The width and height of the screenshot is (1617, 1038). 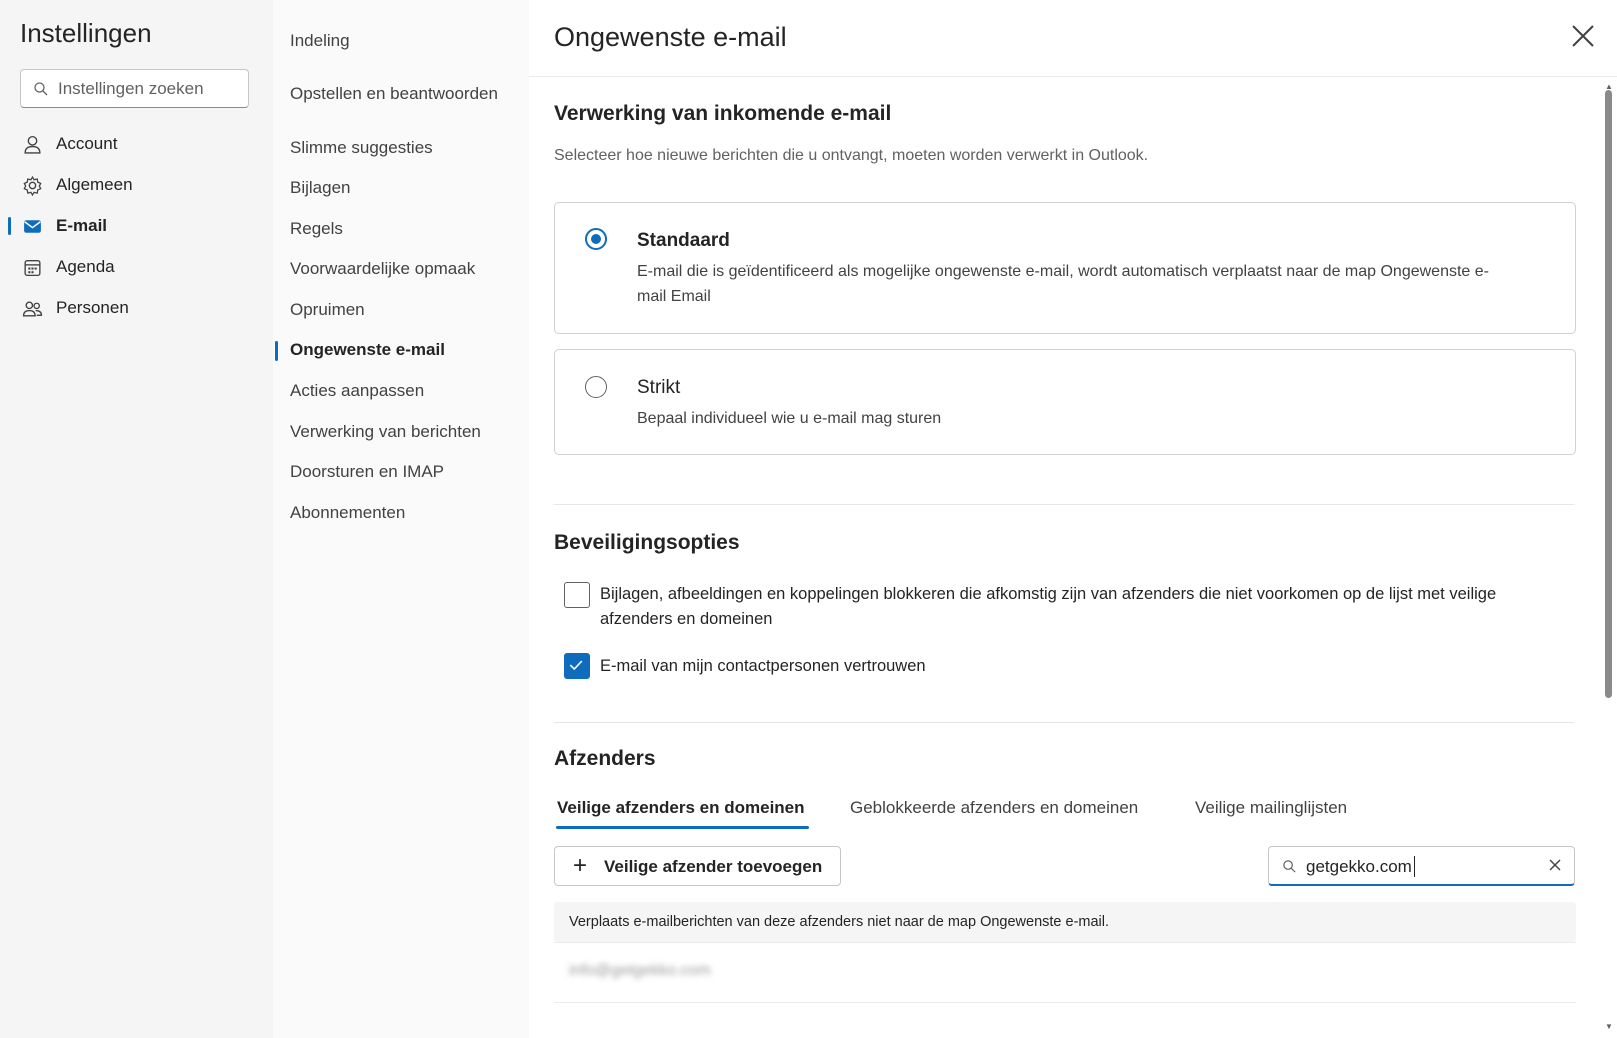 What do you see at coordinates (82, 225) in the screenshot?
I see `nav-item-label: E-mail` at bounding box center [82, 225].